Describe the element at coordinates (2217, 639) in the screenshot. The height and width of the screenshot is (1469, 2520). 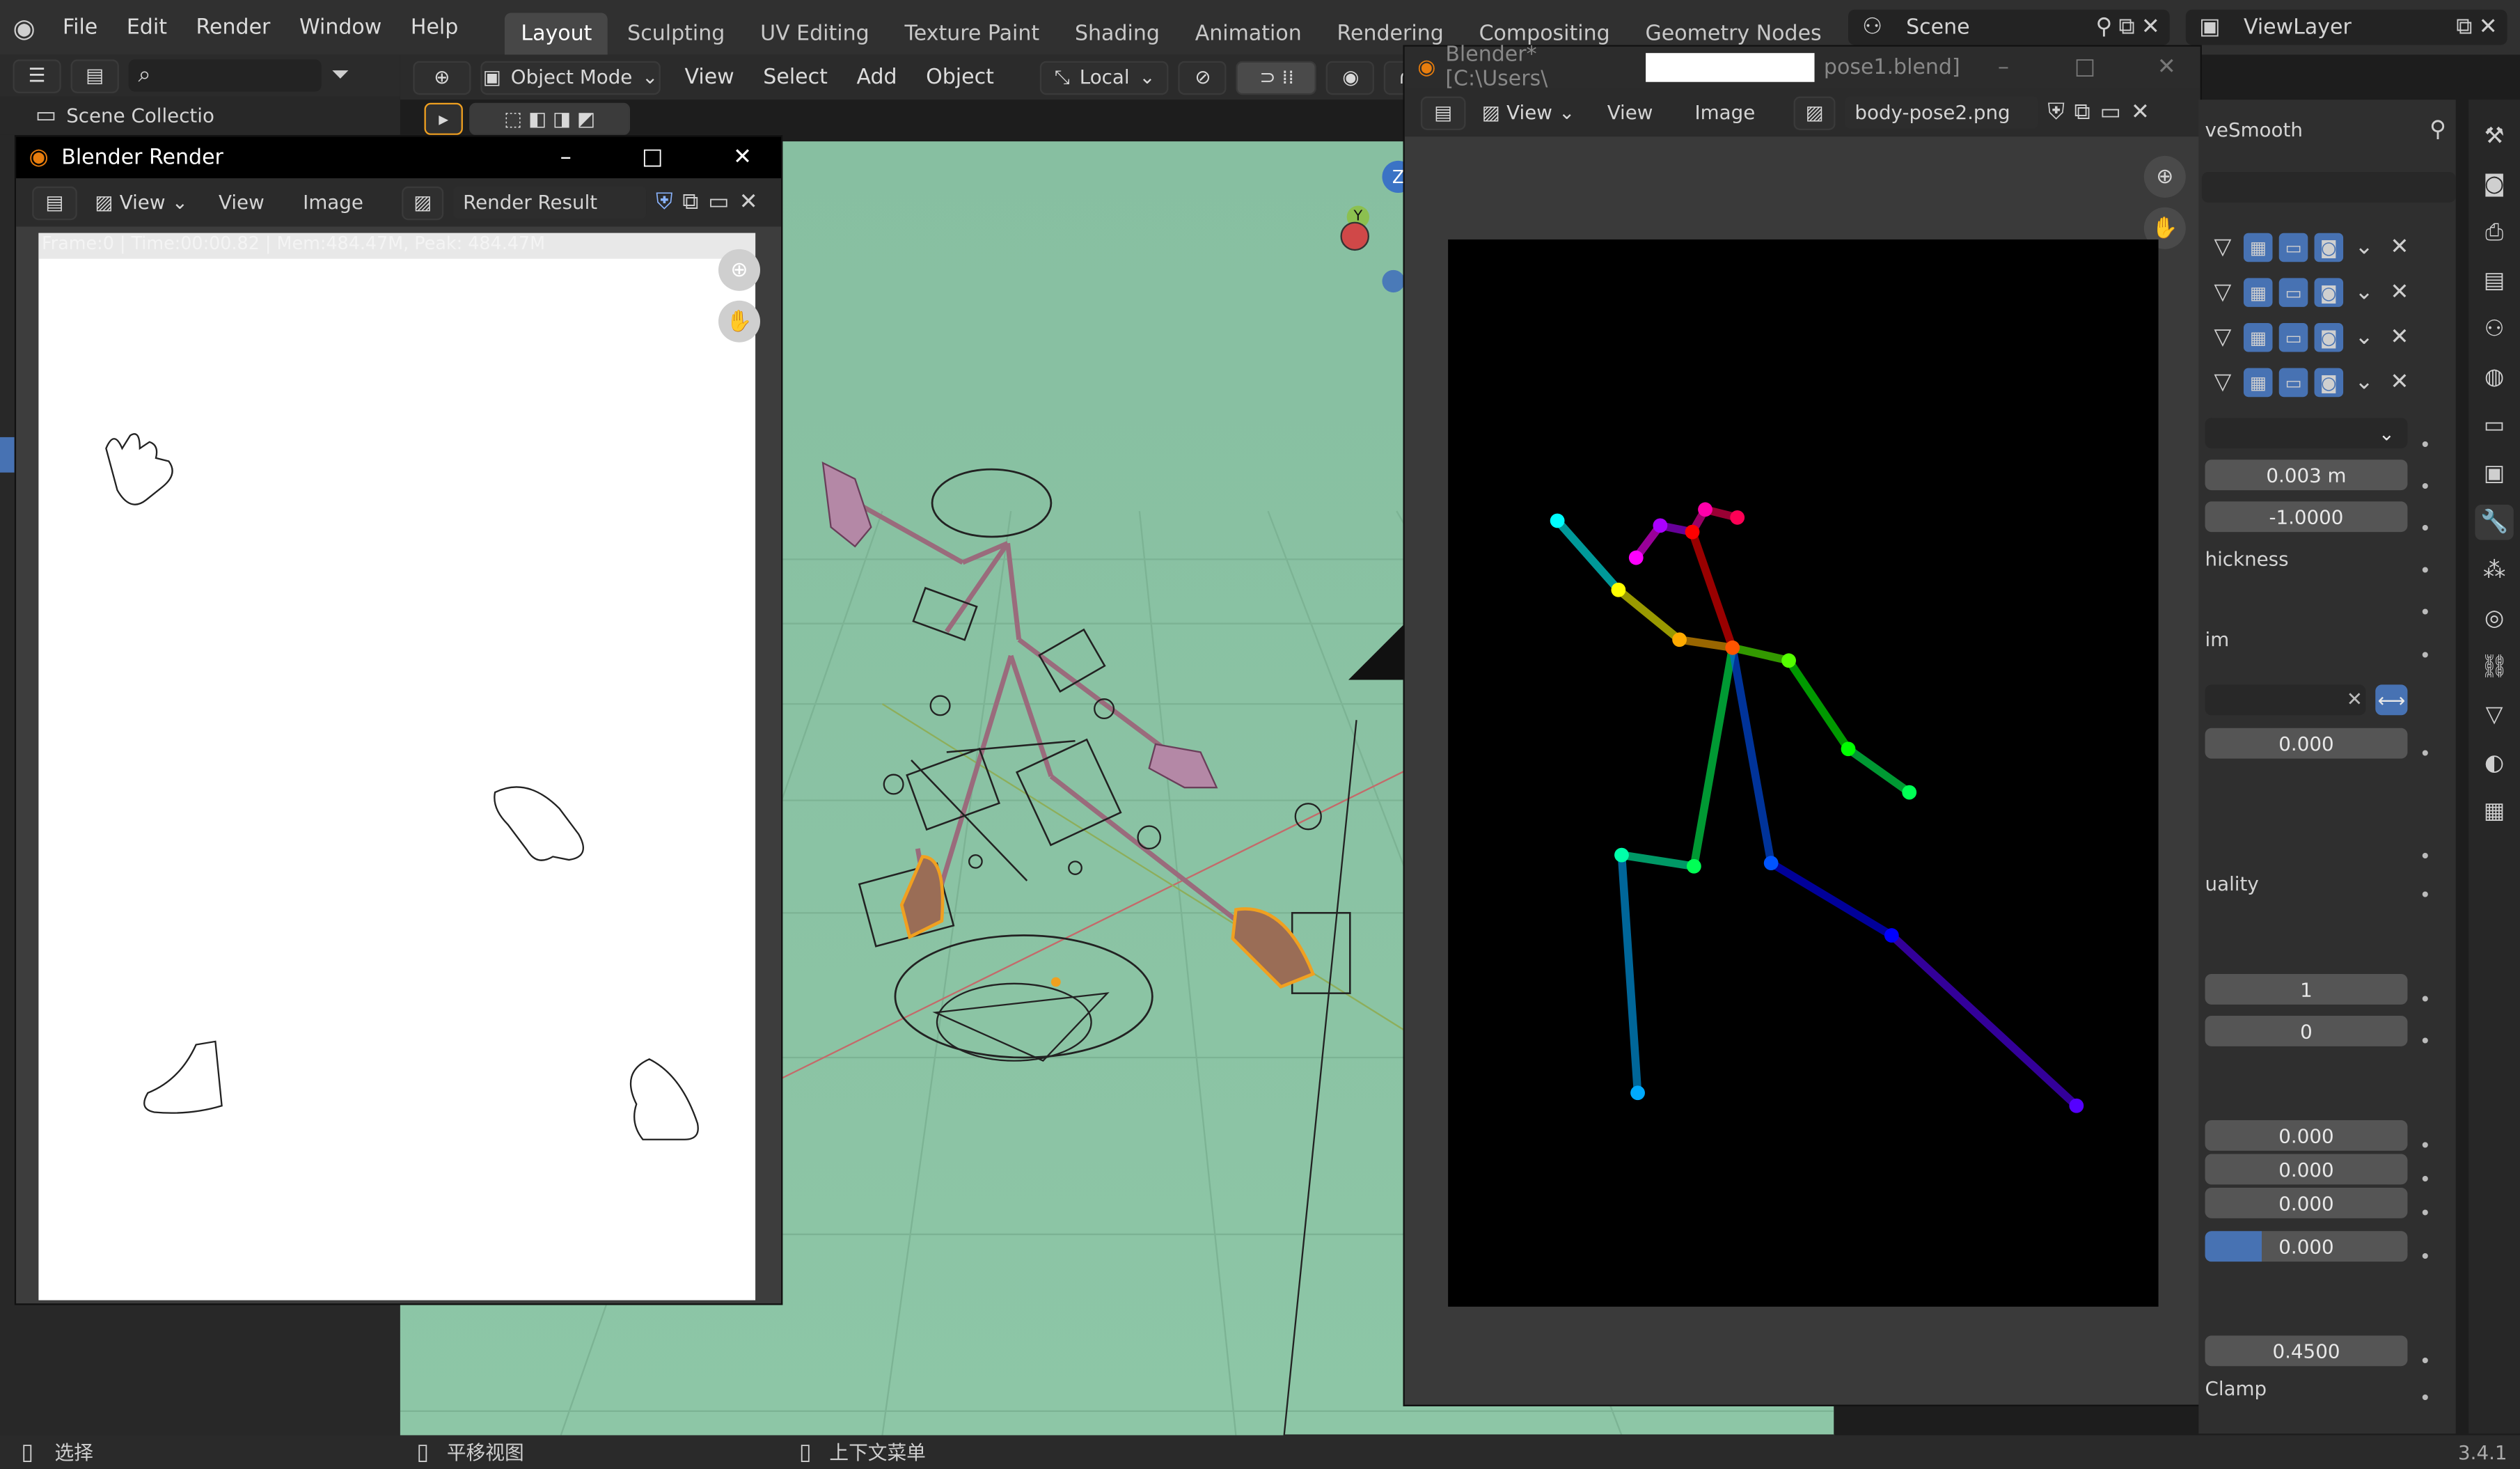
I see `label-im: im` at that location.